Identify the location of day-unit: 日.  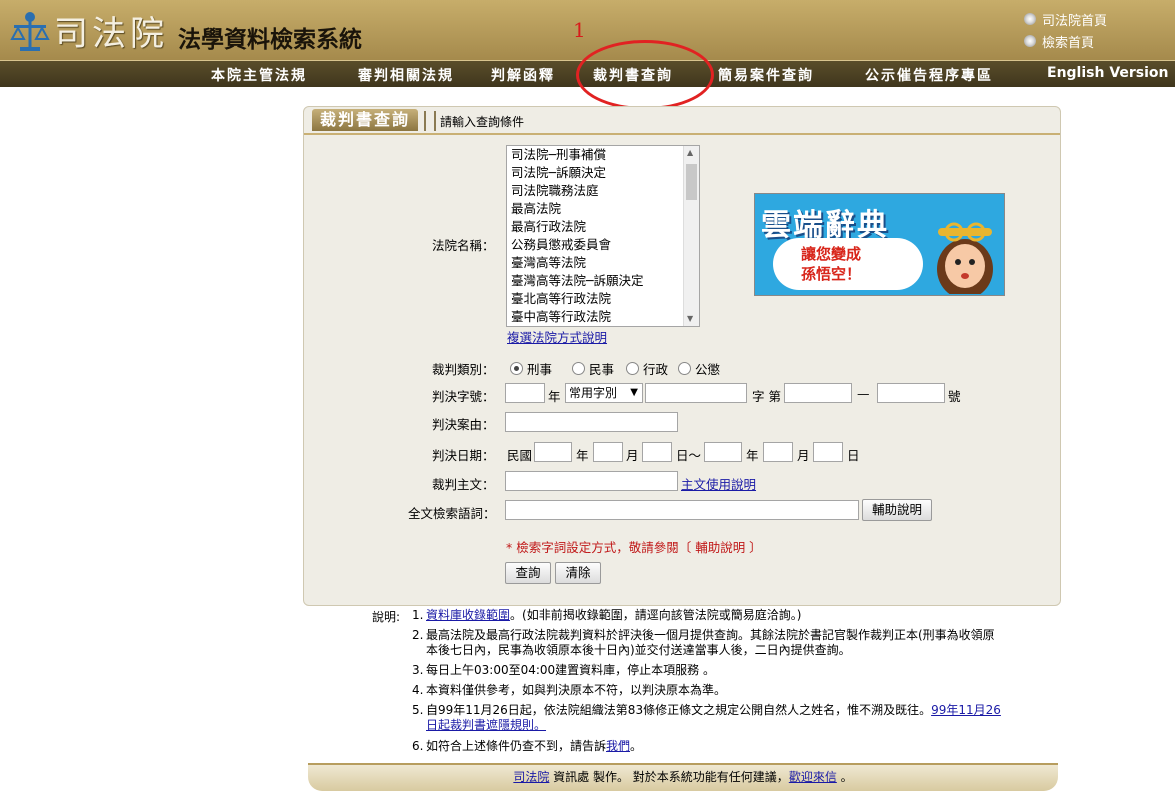
(853, 455).